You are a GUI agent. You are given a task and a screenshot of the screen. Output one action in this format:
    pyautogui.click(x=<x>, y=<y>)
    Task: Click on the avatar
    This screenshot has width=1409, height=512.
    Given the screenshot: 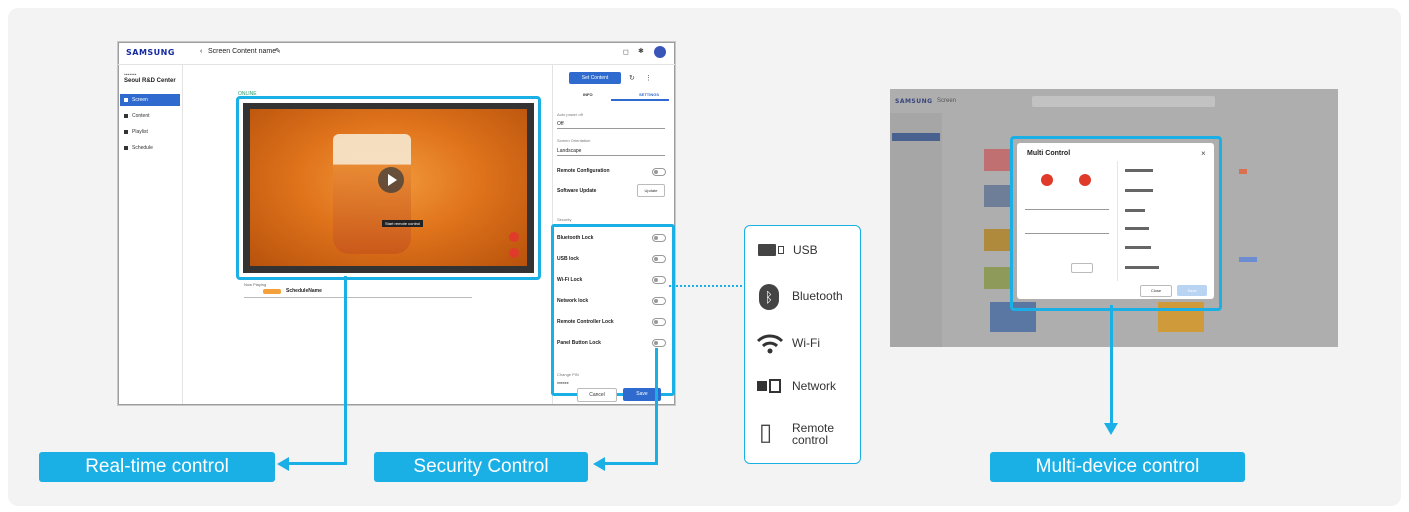 What is the action you would take?
    pyautogui.click(x=660, y=52)
    